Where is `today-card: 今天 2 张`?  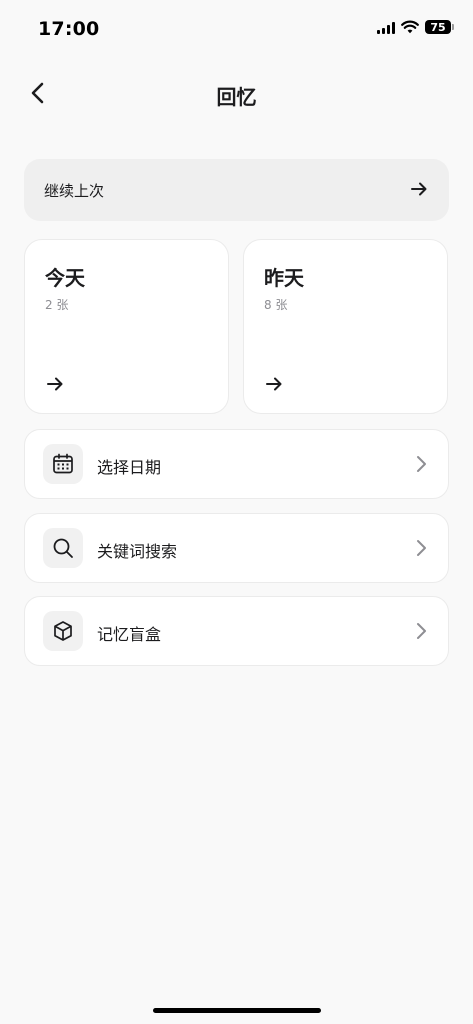 today-card: 今天 2 张 is located at coordinates (126, 326).